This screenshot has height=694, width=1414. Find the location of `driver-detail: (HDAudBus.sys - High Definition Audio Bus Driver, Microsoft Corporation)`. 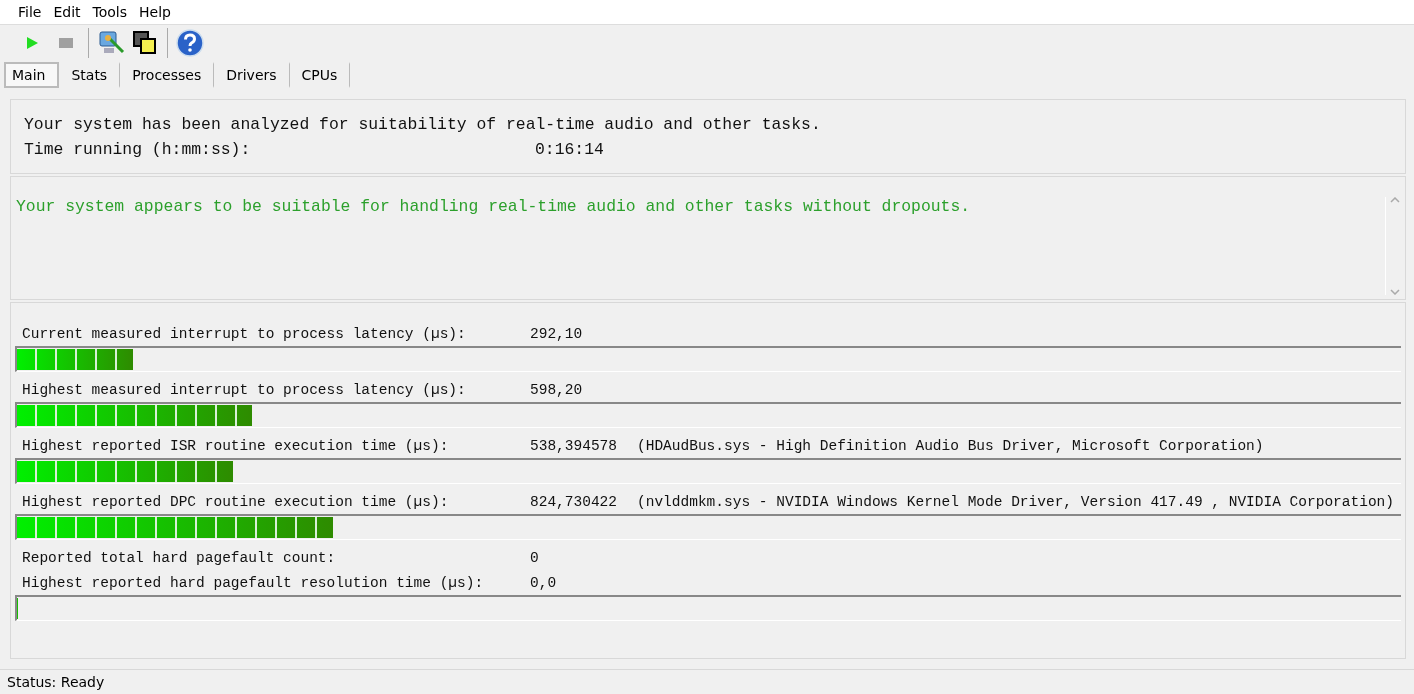

driver-detail: (HDAudBus.sys - High Definition Audio Bus Driver, Microsoft Corporation) is located at coordinates (950, 445).